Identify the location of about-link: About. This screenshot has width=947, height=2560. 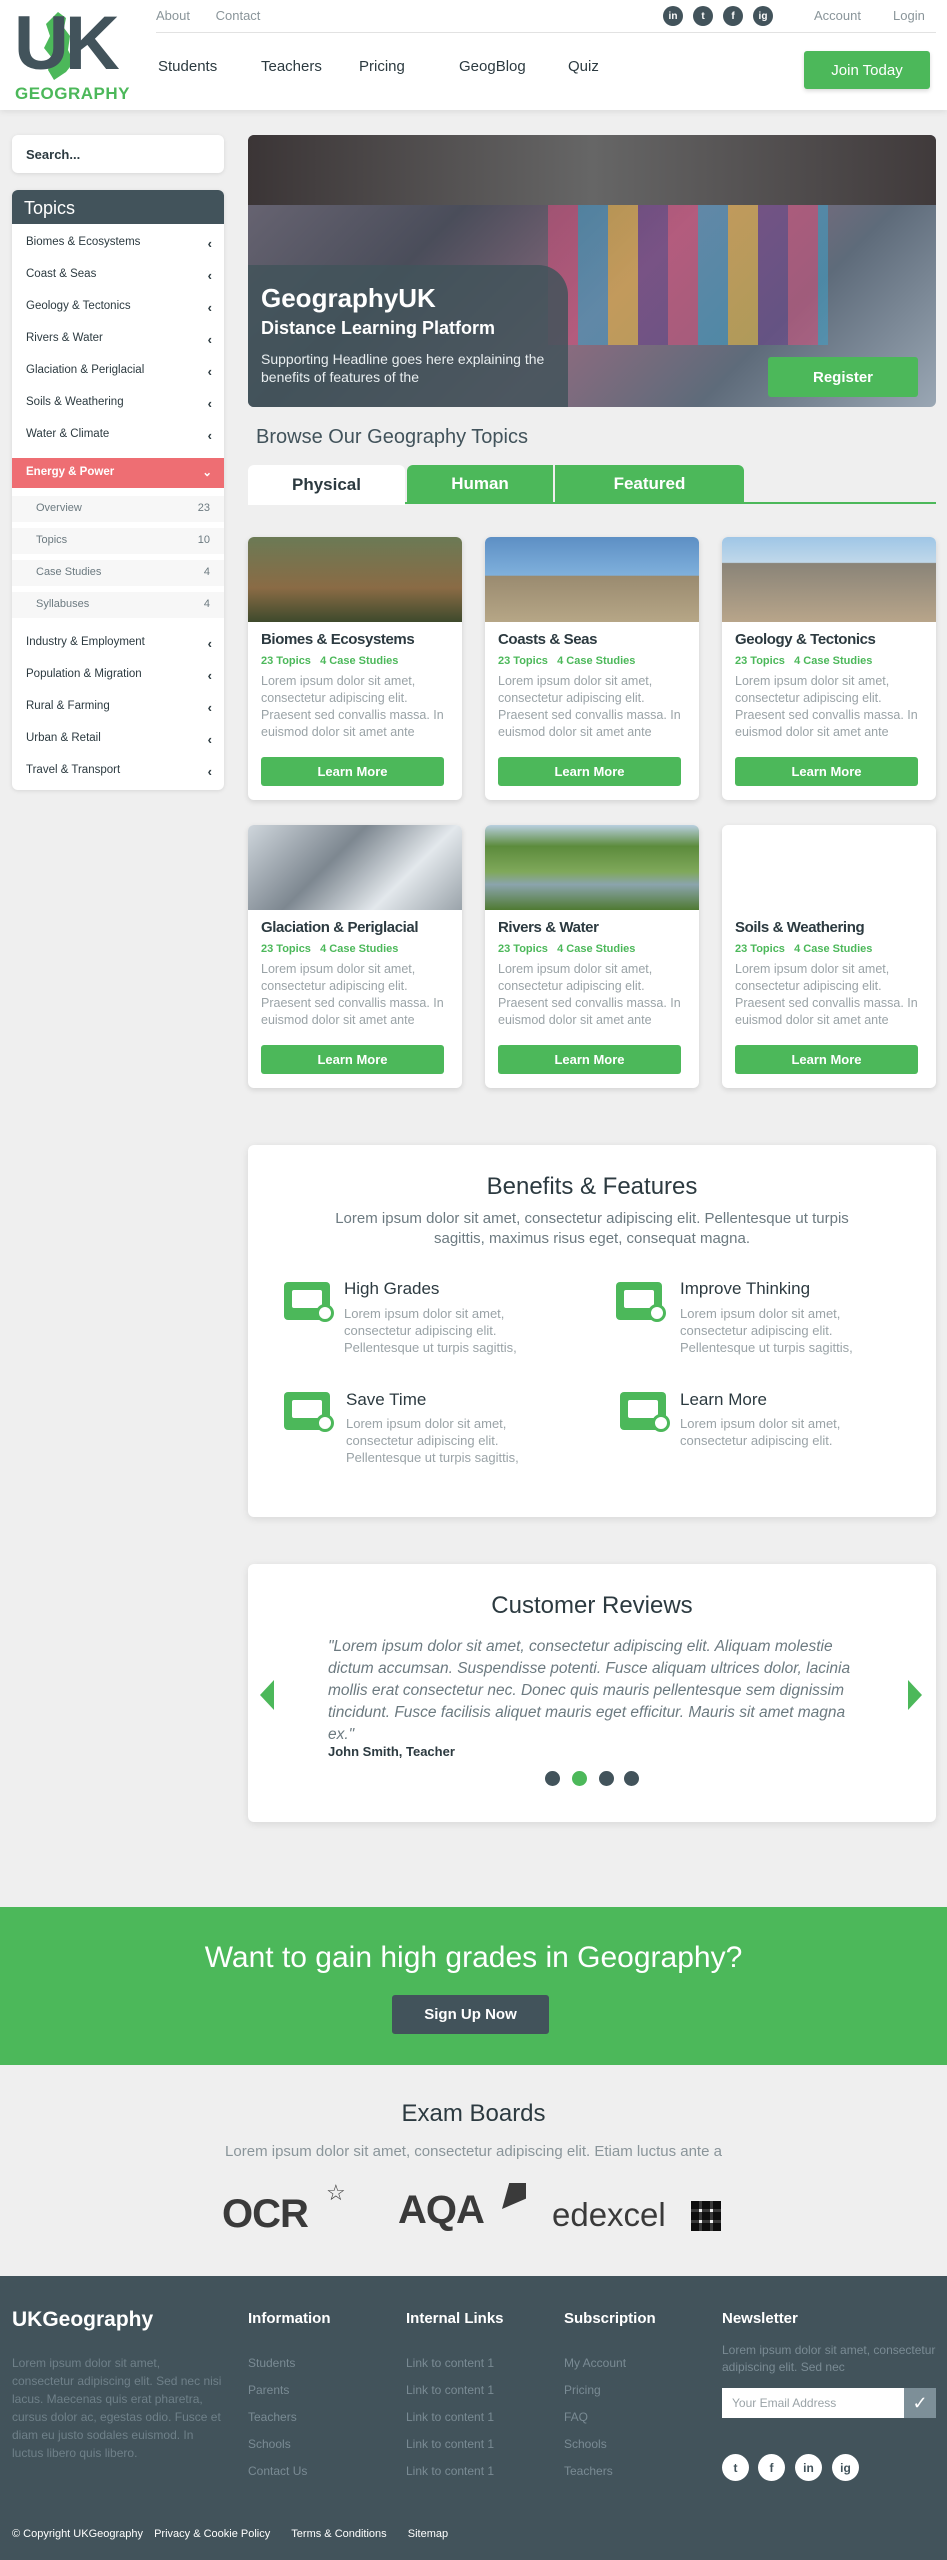
(173, 15).